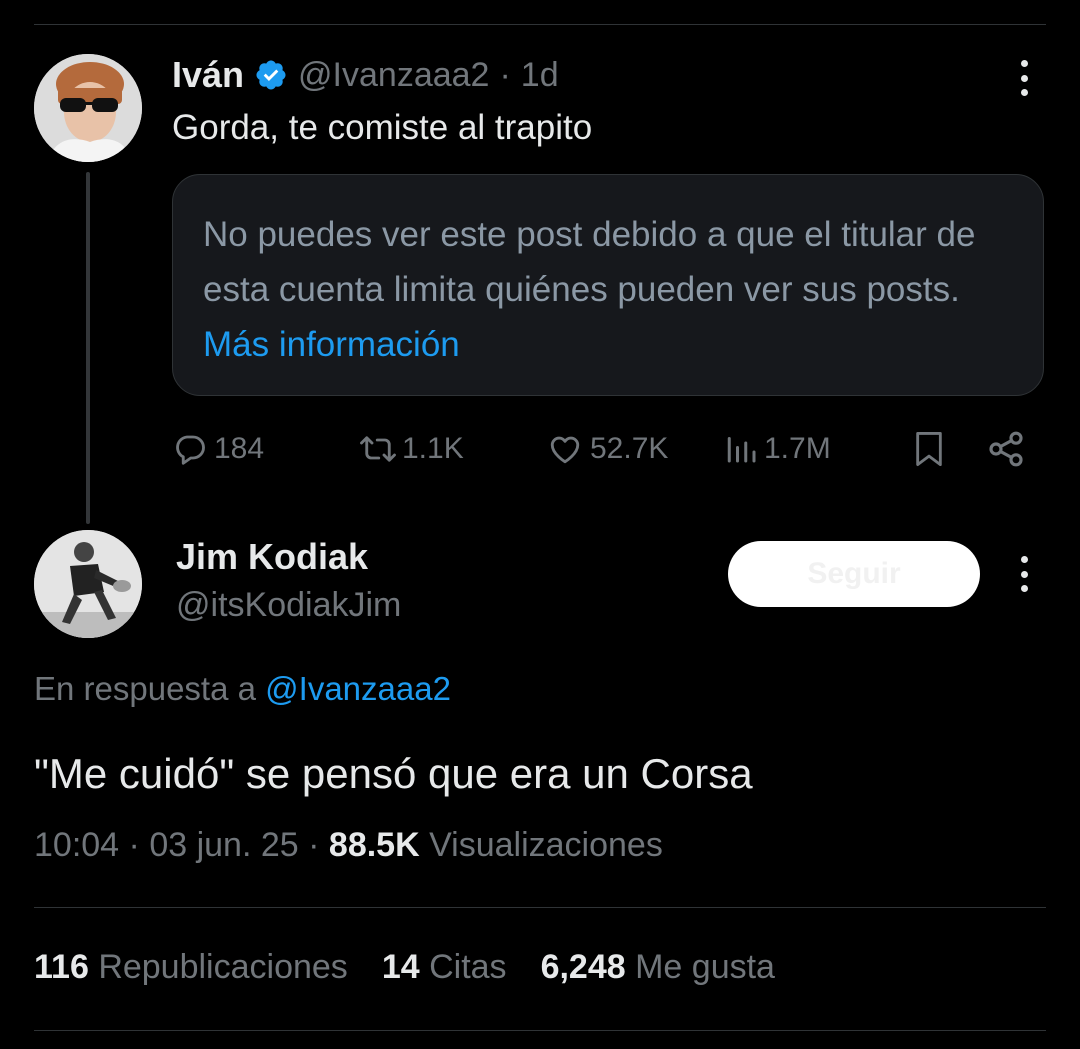  I want to click on reply-author-handle: @itsKodiakJim, so click(288, 605).